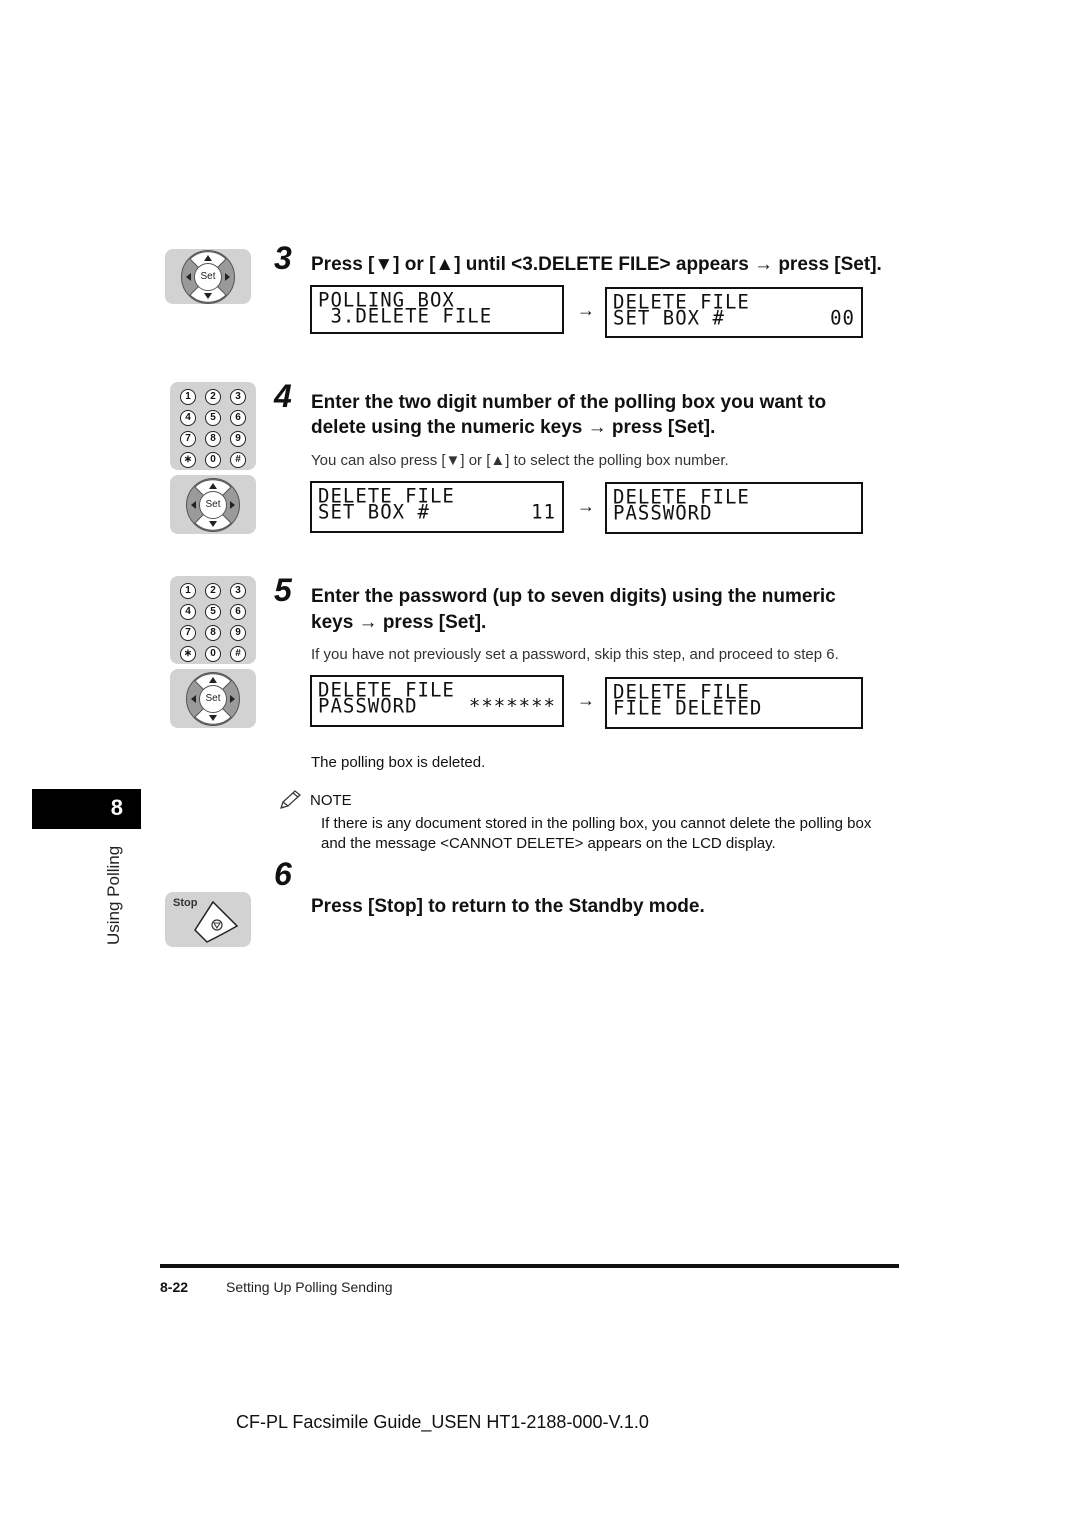  I want to click on lcd-display-after: DELETE FILE FILE DELETED, so click(734, 703).